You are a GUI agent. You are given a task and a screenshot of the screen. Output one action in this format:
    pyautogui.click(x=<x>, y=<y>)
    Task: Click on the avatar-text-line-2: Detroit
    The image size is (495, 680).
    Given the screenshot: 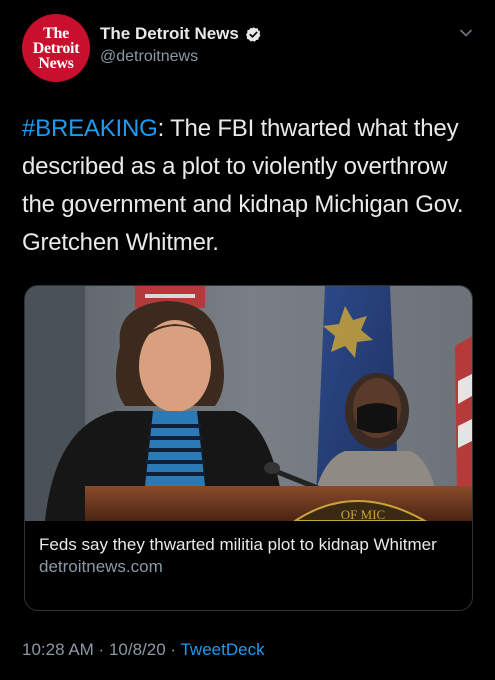 What is the action you would take?
    pyautogui.click(x=56, y=48)
    